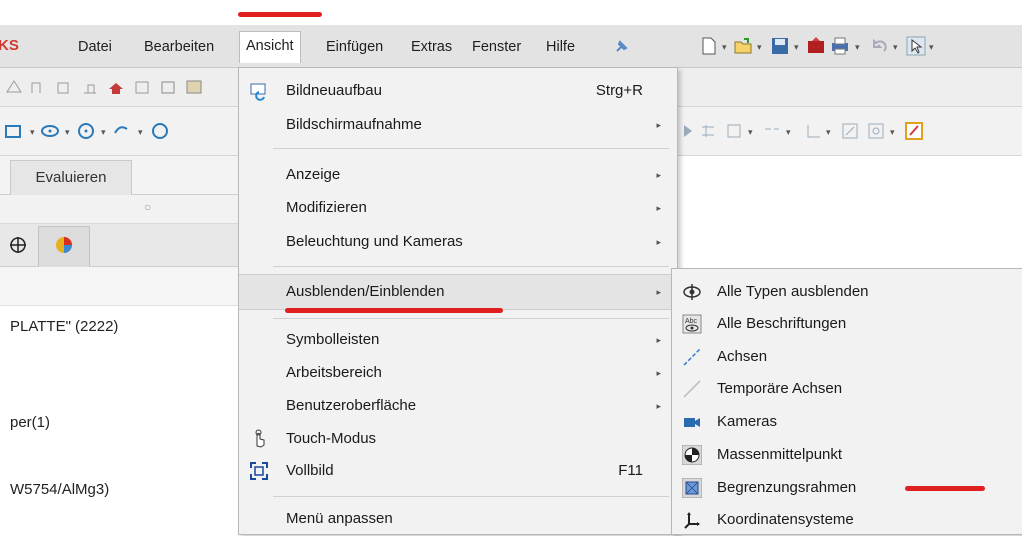 The width and height of the screenshot is (1022, 536). I want to click on annotations-icon: Abc, so click(692, 324).